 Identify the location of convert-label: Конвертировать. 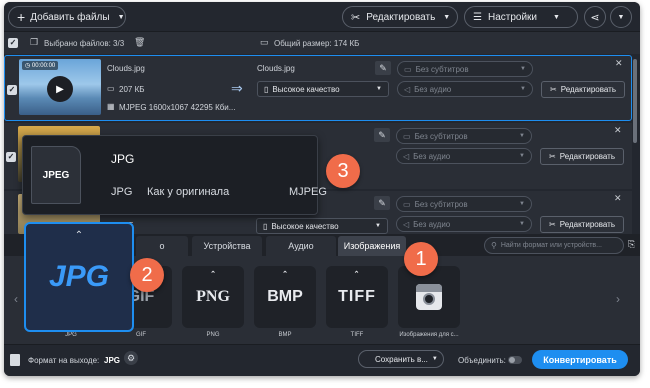
(580, 359).